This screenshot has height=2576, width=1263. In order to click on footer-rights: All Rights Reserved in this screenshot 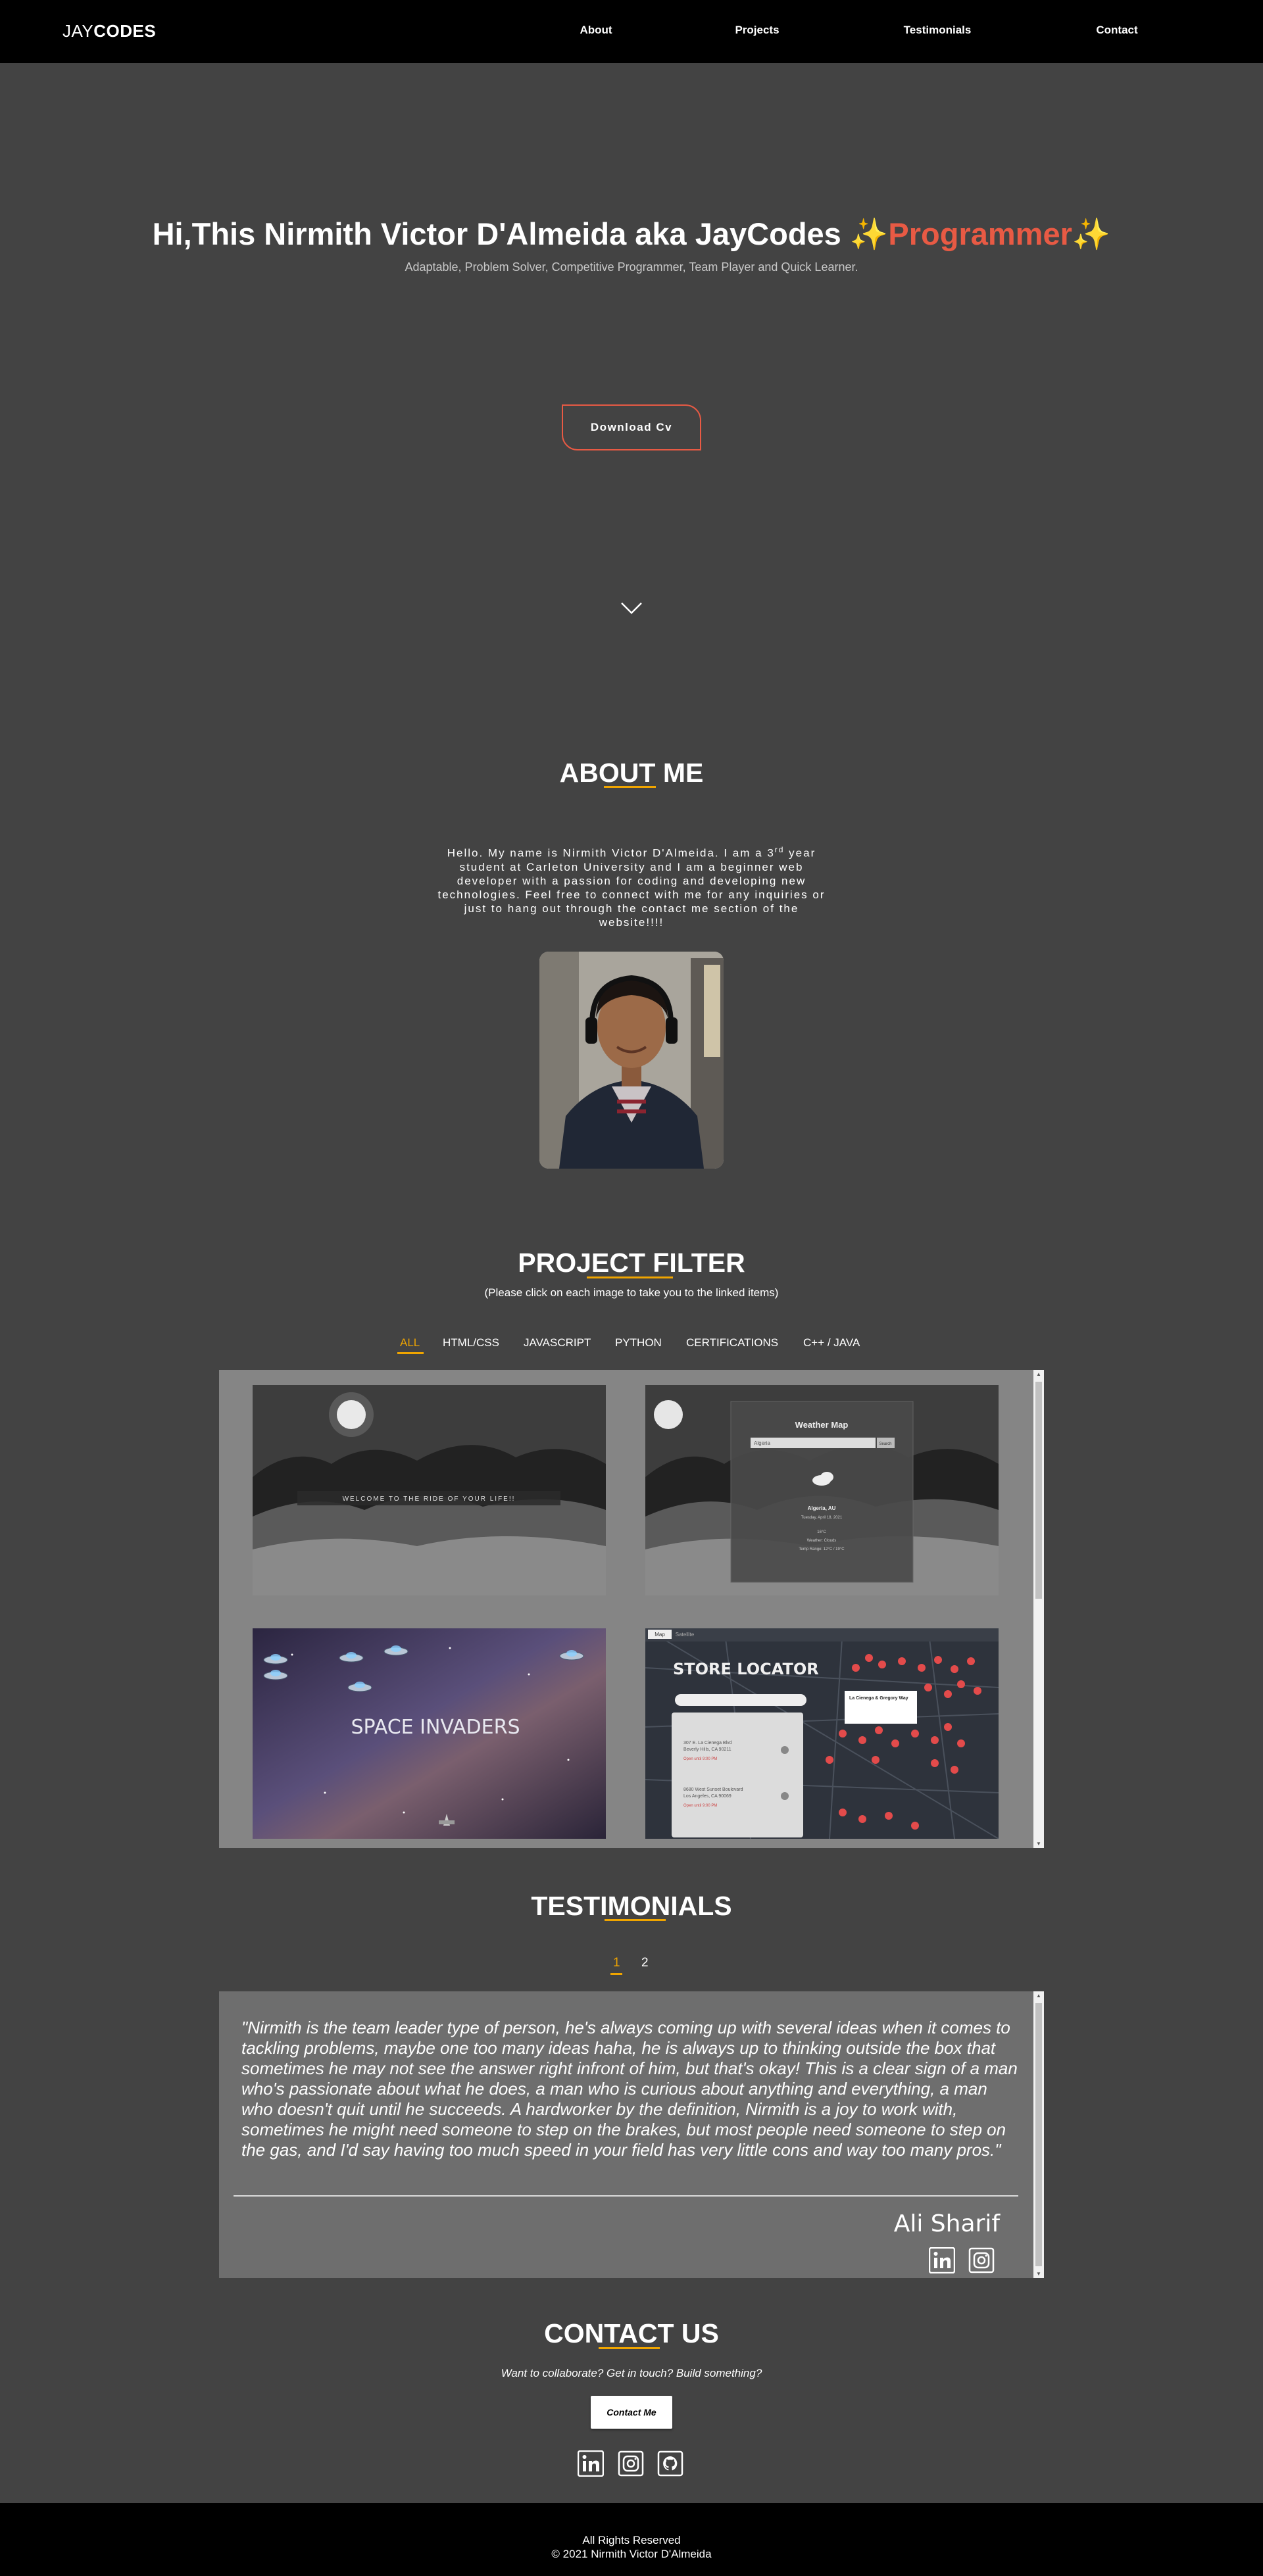, I will do `click(631, 2540)`.